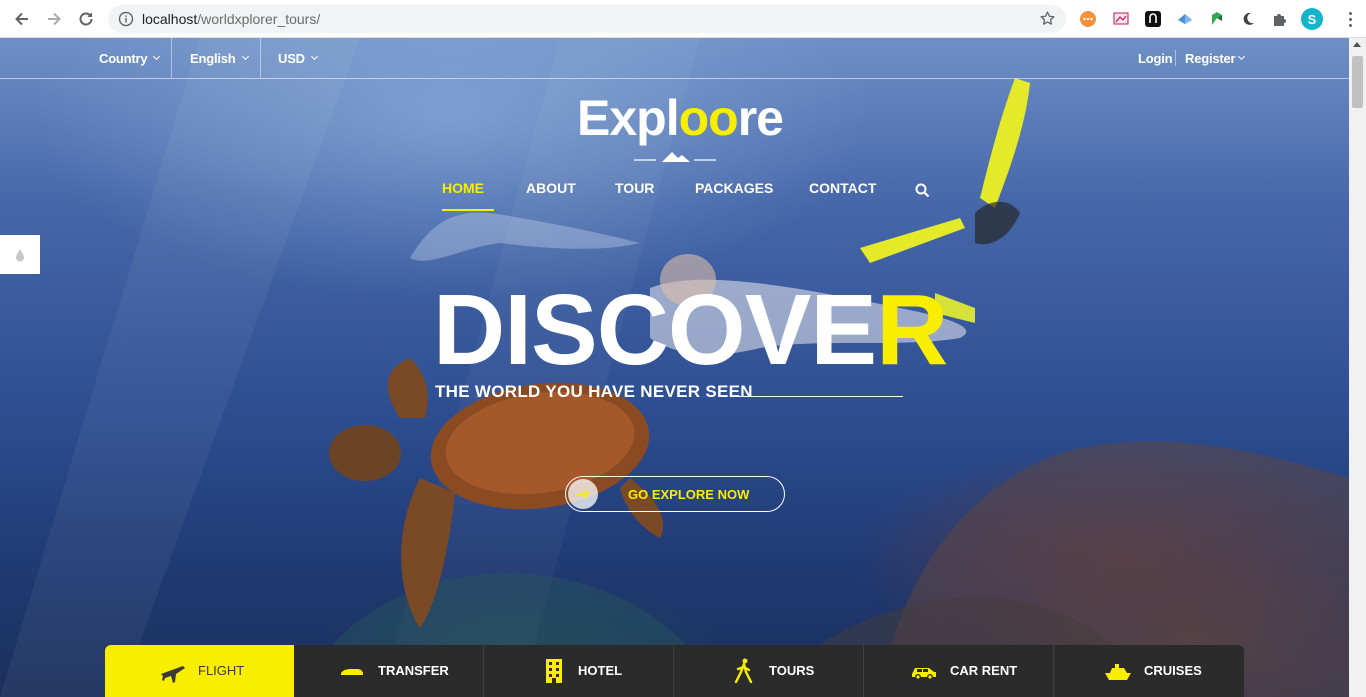 This screenshot has width=1366, height=697. Describe the element at coordinates (1217, 19) in the screenshot. I see `leaf-extension-icon` at that location.